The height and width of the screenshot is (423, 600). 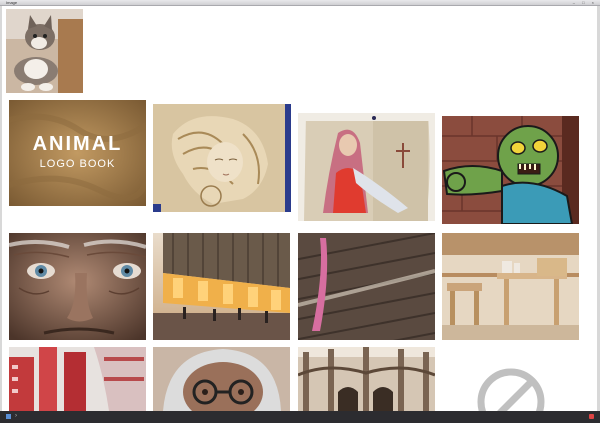 I want to click on thumbnail-wood-floor-ribbon, so click(x=366, y=286).